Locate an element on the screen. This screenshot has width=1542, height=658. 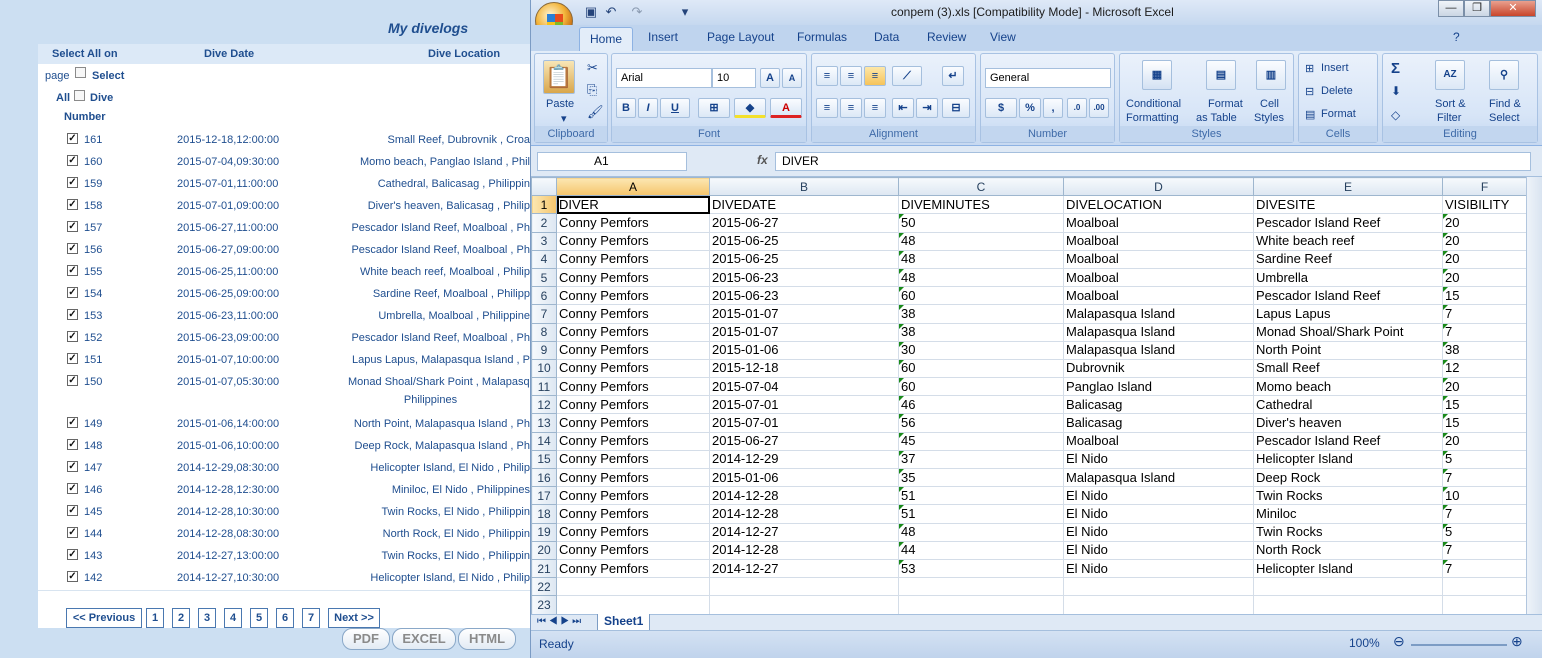
row-header: 8 is located at coordinates (544, 332).